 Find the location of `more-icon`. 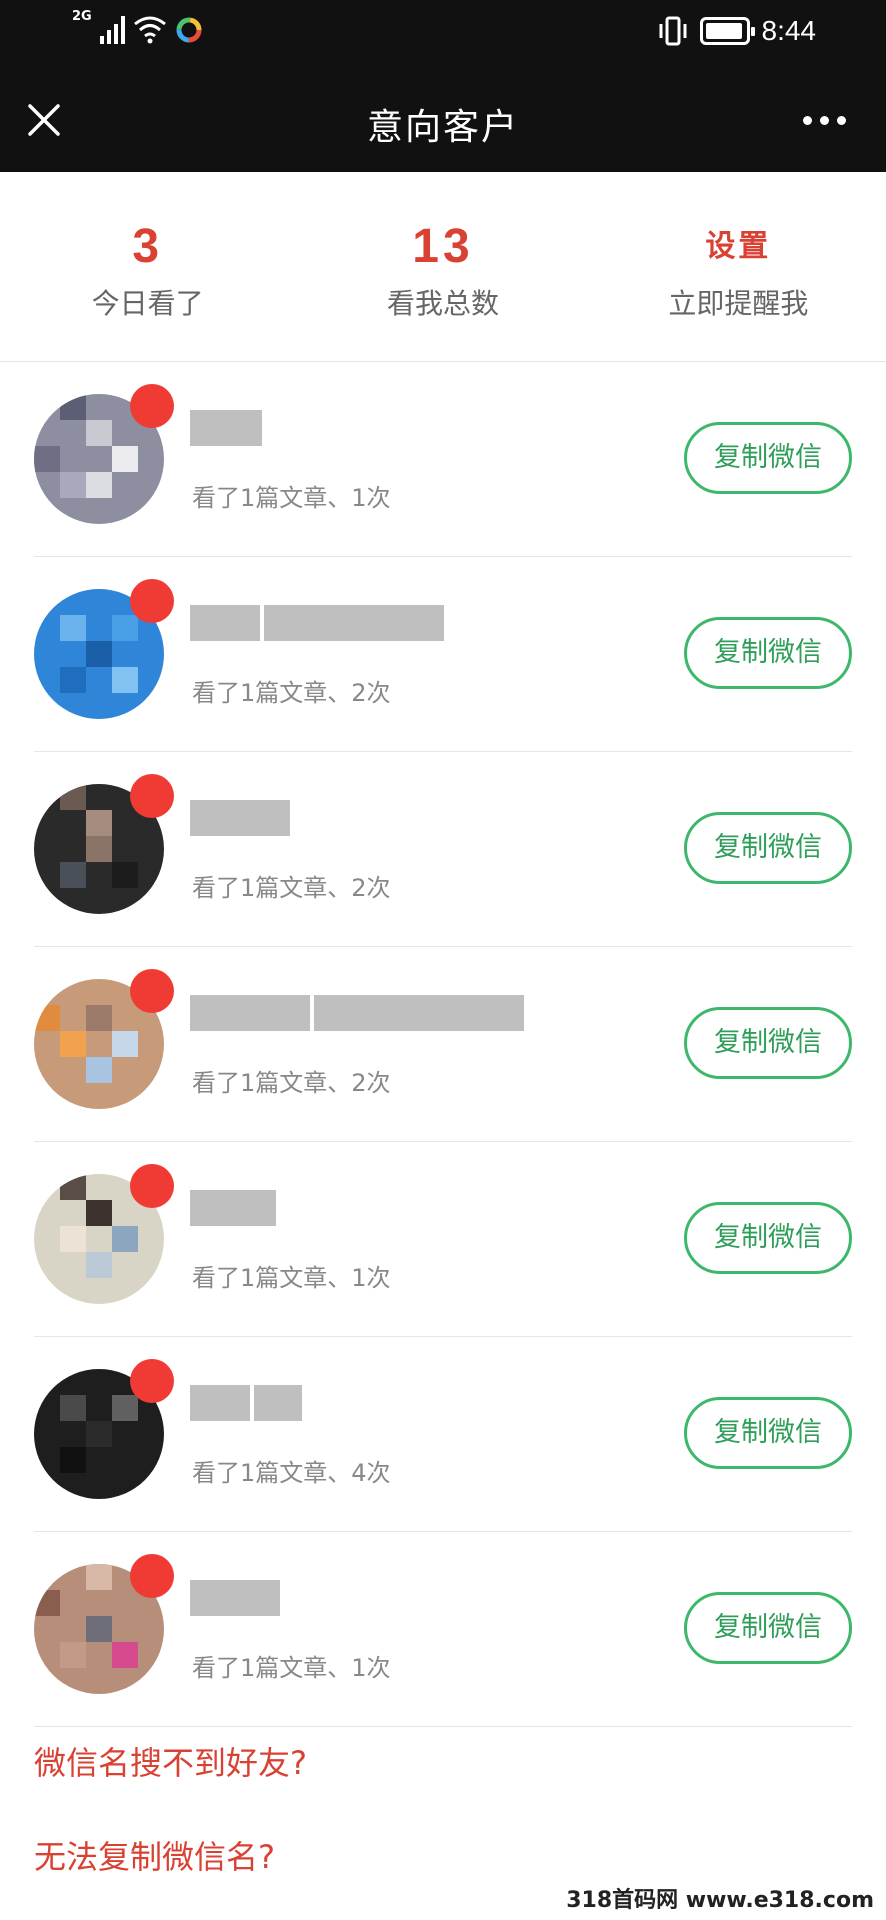

more-icon is located at coordinates (824, 120).